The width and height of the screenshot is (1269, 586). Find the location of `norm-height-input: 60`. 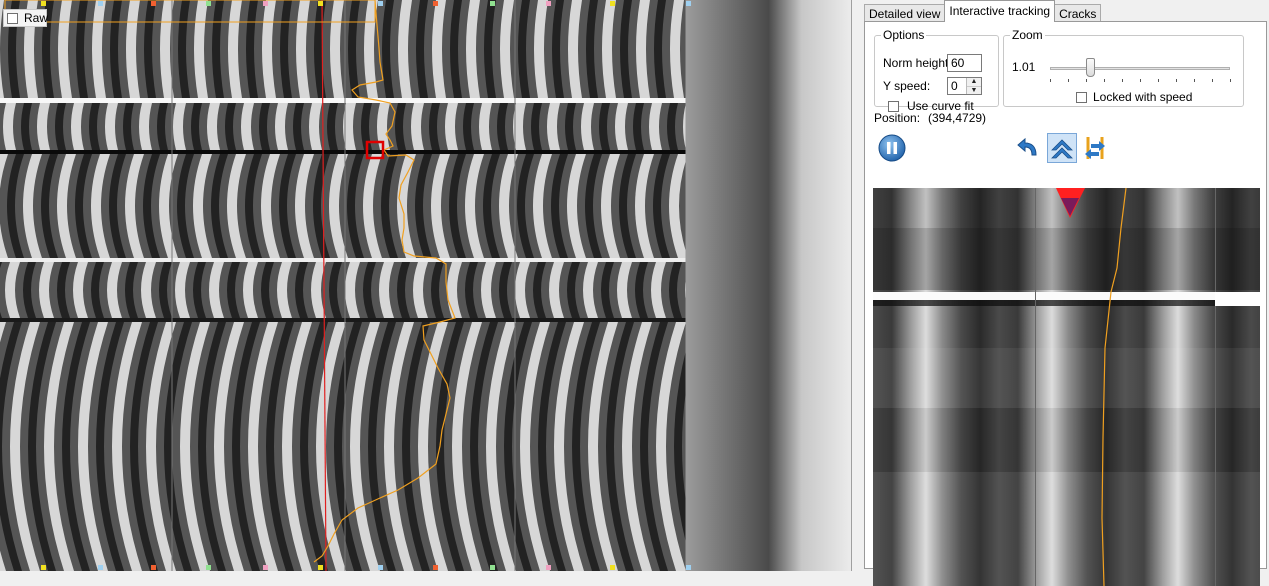

norm-height-input: 60 is located at coordinates (964, 63).